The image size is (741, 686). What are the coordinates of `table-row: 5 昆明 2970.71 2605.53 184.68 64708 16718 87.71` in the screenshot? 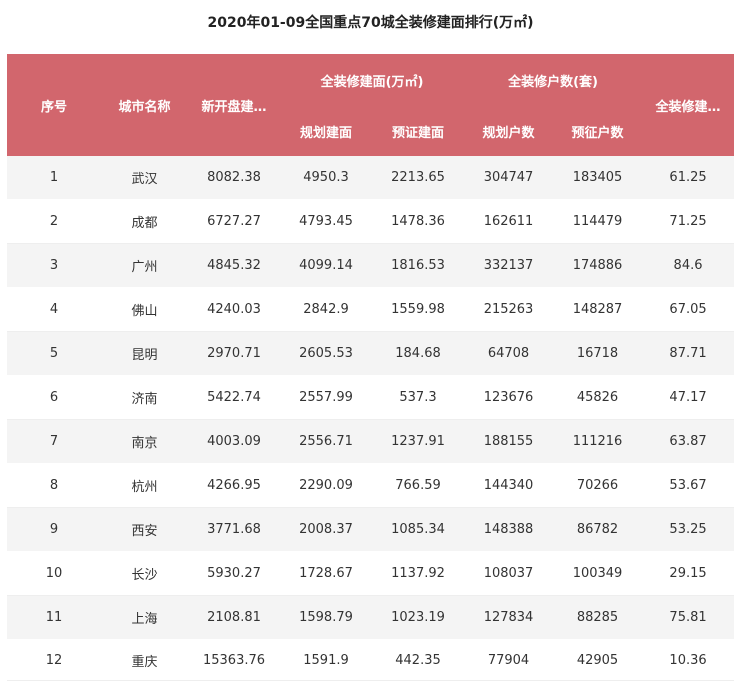 It's located at (371, 353).